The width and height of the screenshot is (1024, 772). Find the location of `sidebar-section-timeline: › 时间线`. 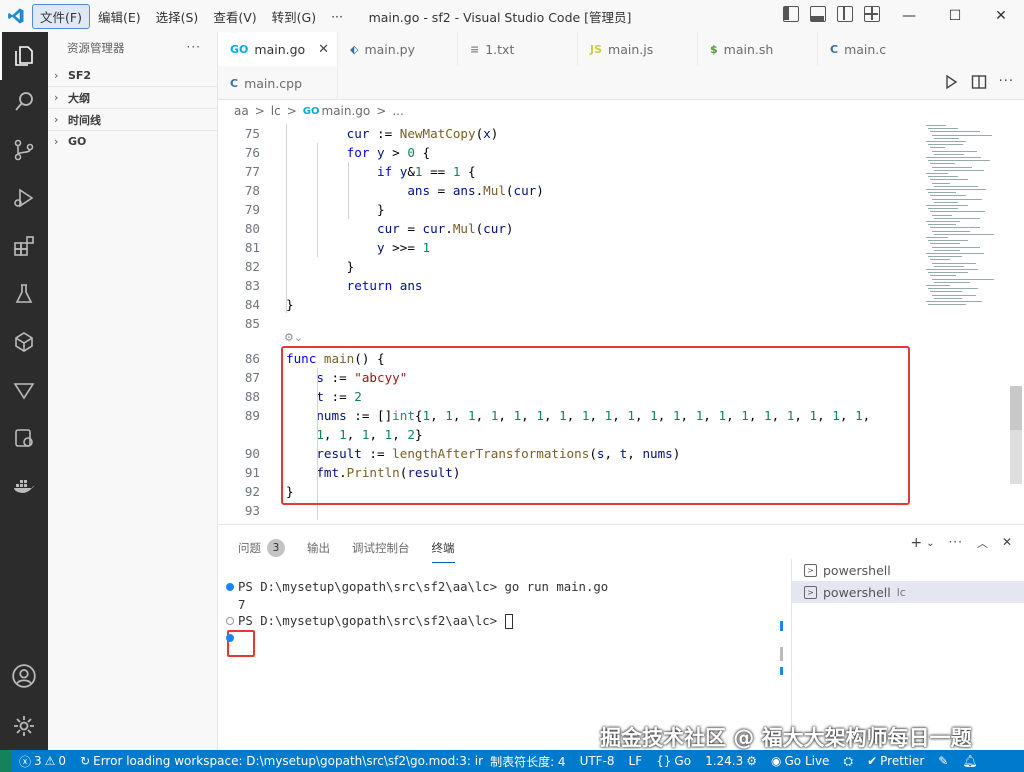

sidebar-section-timeline: › 时间线 is located at coordinates (132, 119).